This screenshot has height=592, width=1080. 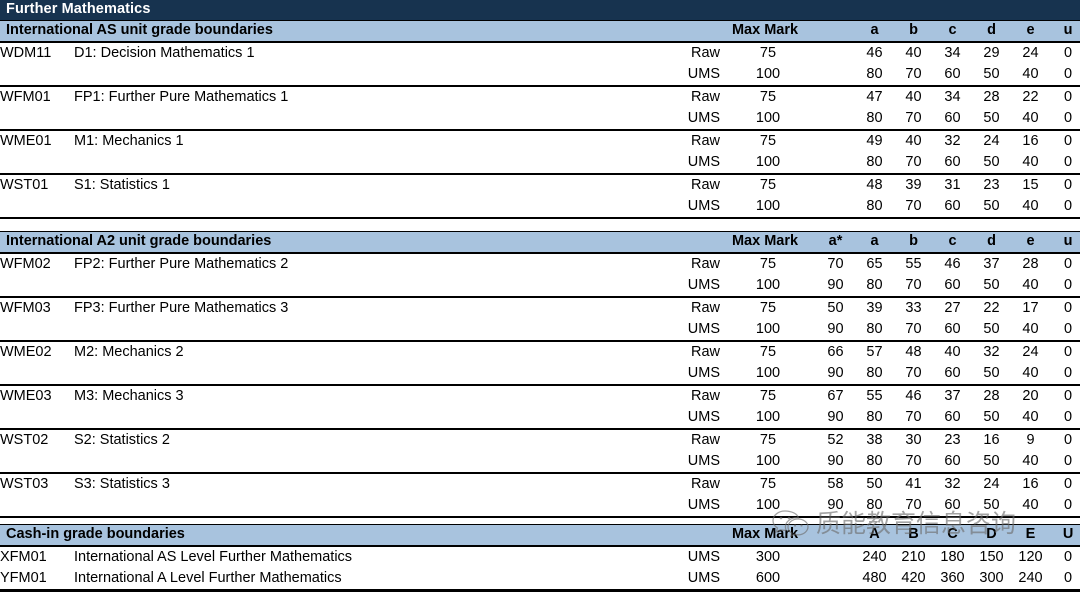 What do you see at coordinates (991, 535) in the screenshot?
I see `column-header-grade-D: D` at bounding box center [991, 535].